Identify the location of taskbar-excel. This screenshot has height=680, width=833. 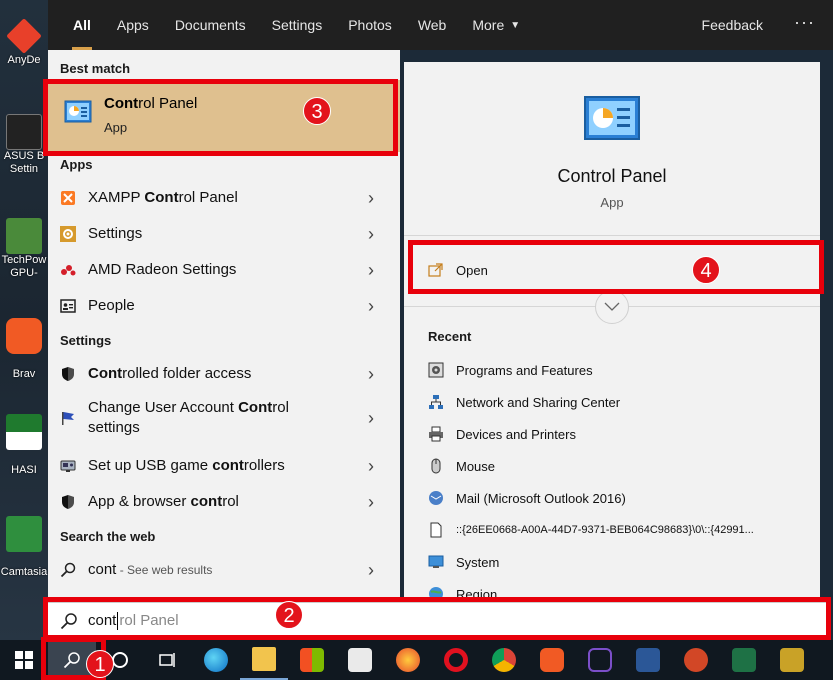
(744, 660).